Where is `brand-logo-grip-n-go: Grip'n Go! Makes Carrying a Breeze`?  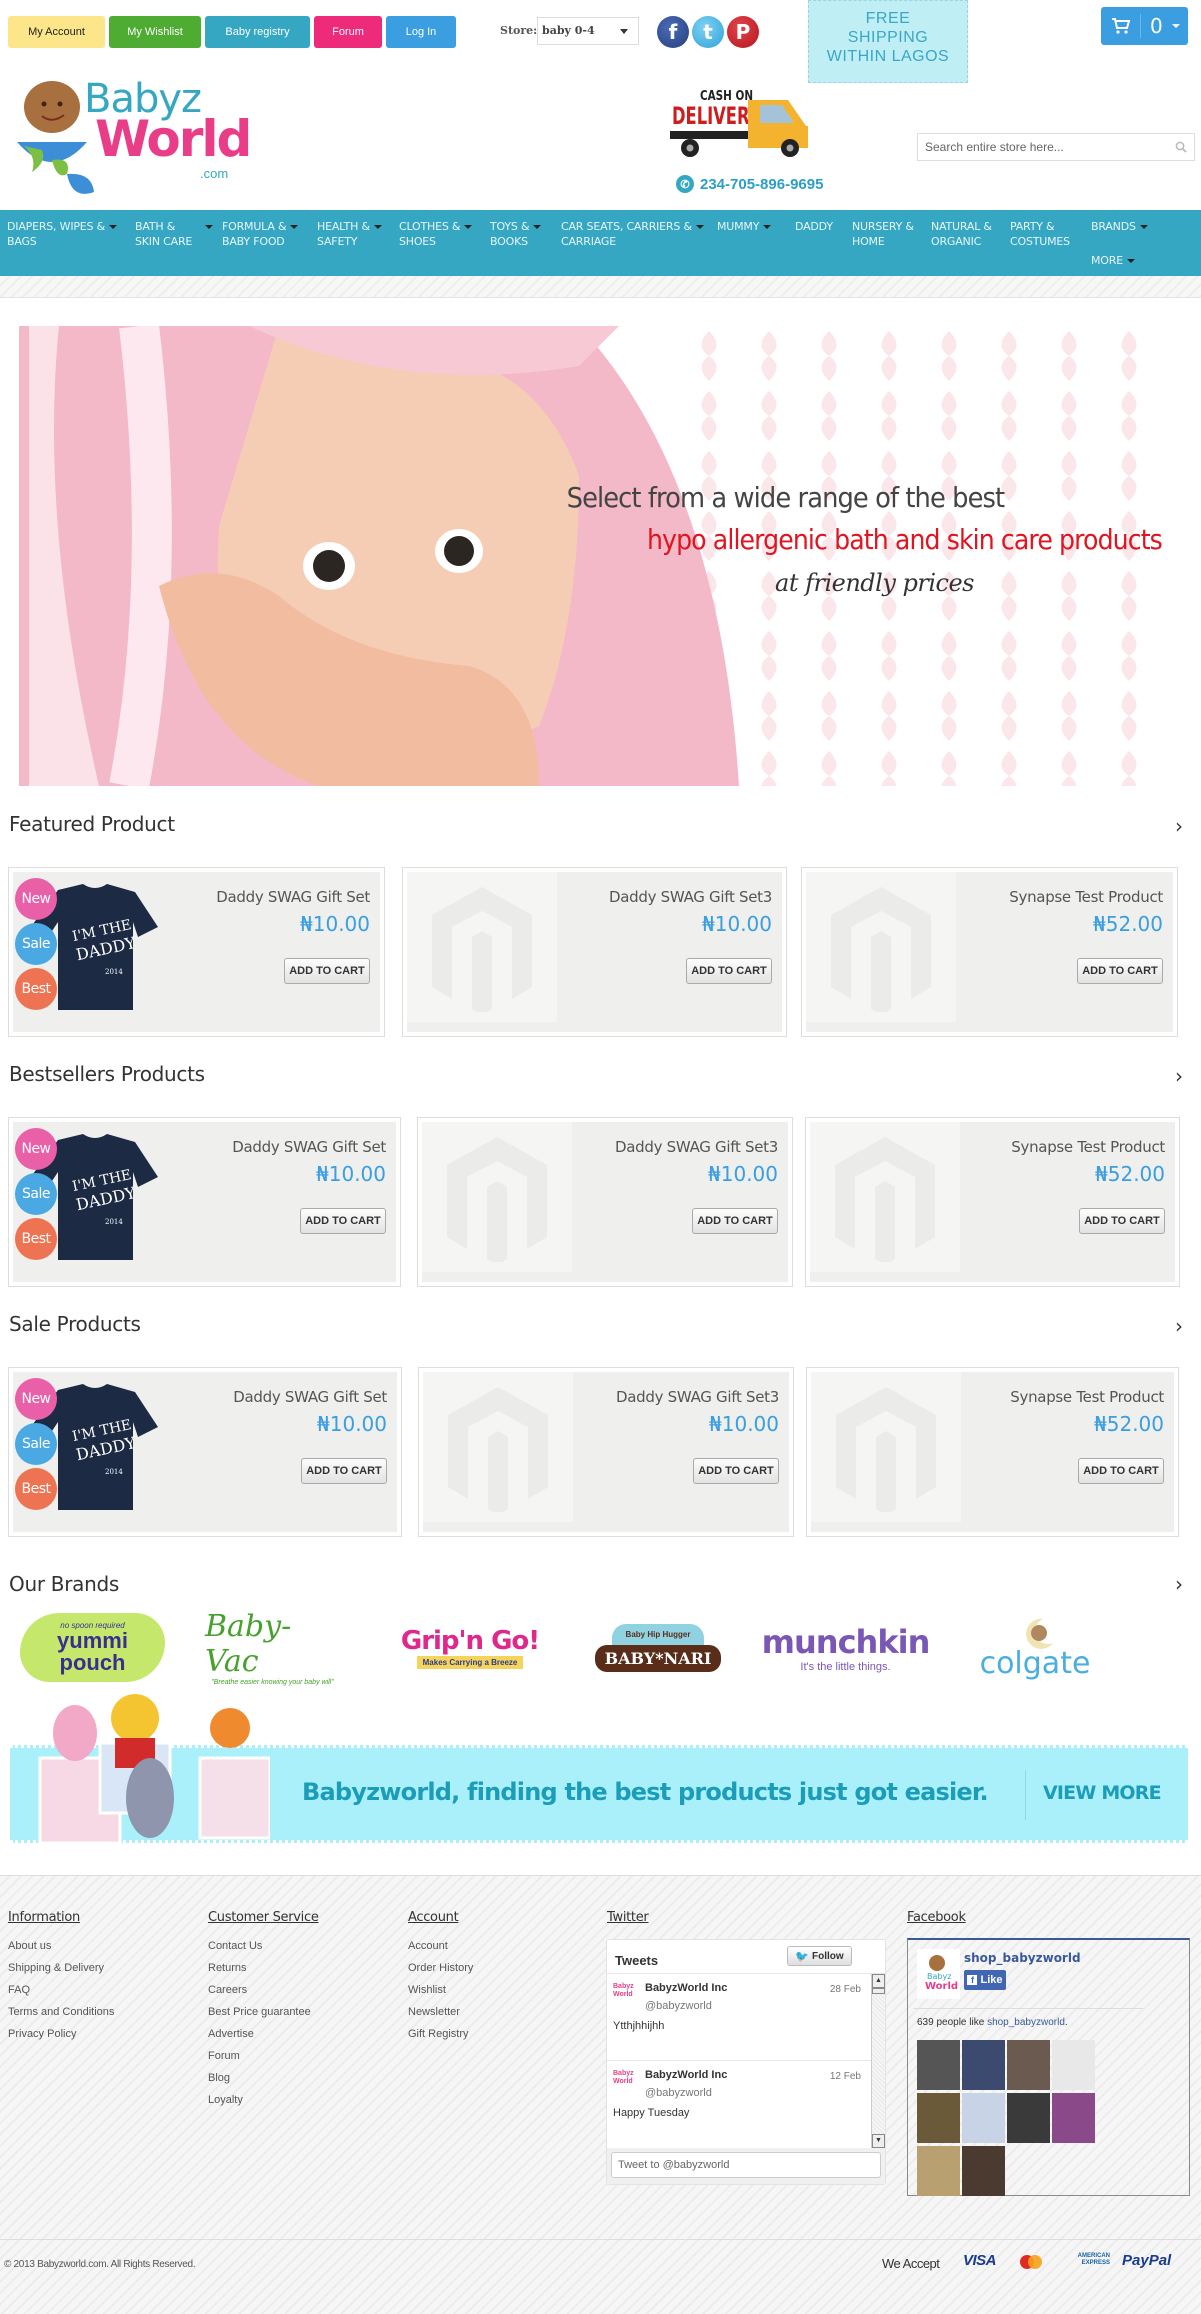 brand-logo-grip-n-go: Grip'n Go! Makes Carrying a Breeze is located at coordinates (470, 1647).